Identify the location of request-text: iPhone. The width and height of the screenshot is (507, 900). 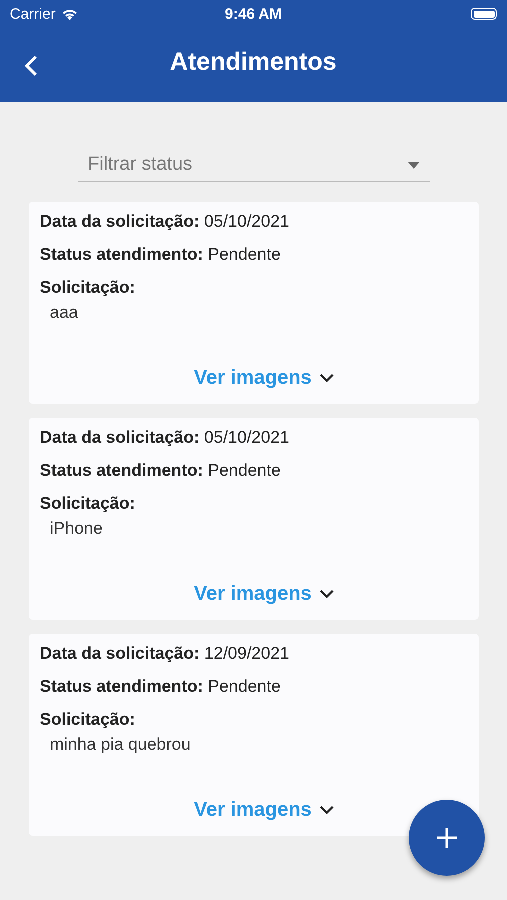
(76, 529).